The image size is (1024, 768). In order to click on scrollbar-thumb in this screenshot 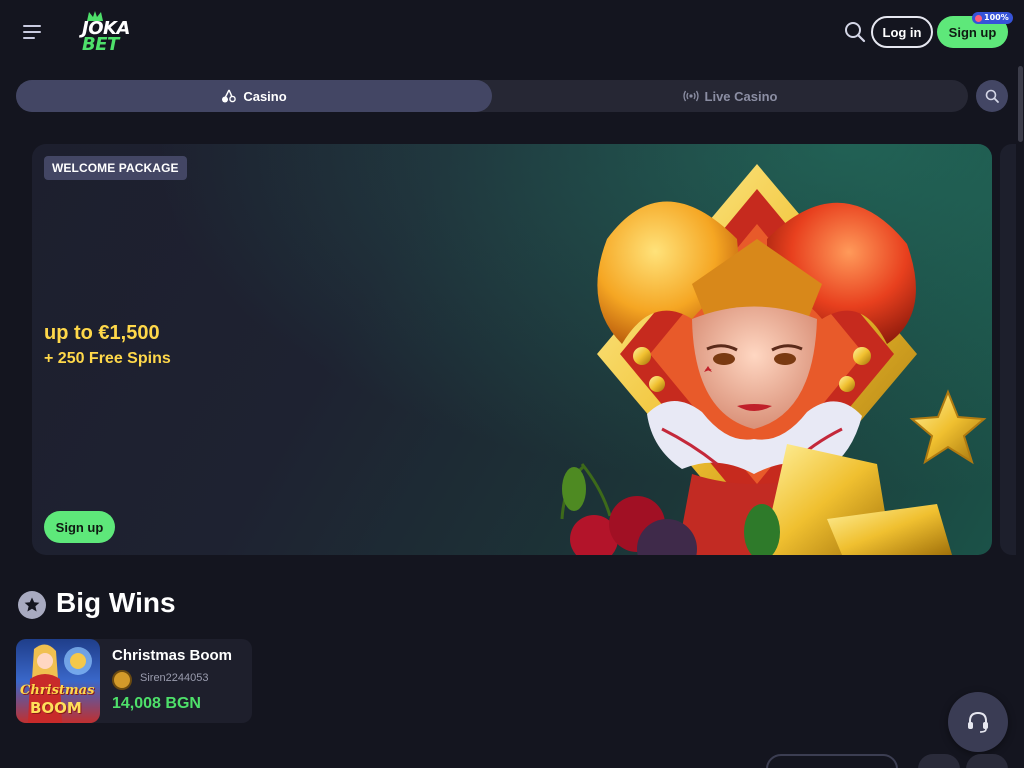, I will do `click(1020, 104)`.